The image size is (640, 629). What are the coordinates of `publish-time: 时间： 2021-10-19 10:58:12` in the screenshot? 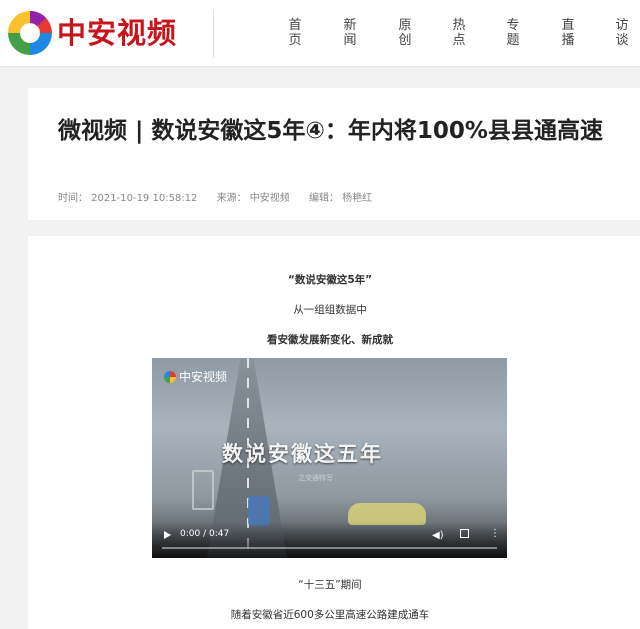 It's located at (128, 198).